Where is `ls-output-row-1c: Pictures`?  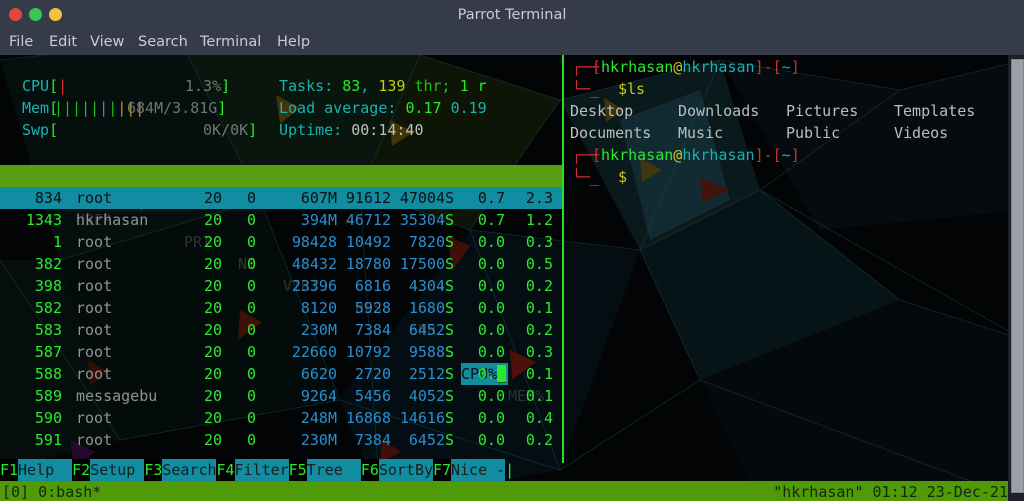
ls-output-row-1c: Pictures is located at coordinates (822, 111).